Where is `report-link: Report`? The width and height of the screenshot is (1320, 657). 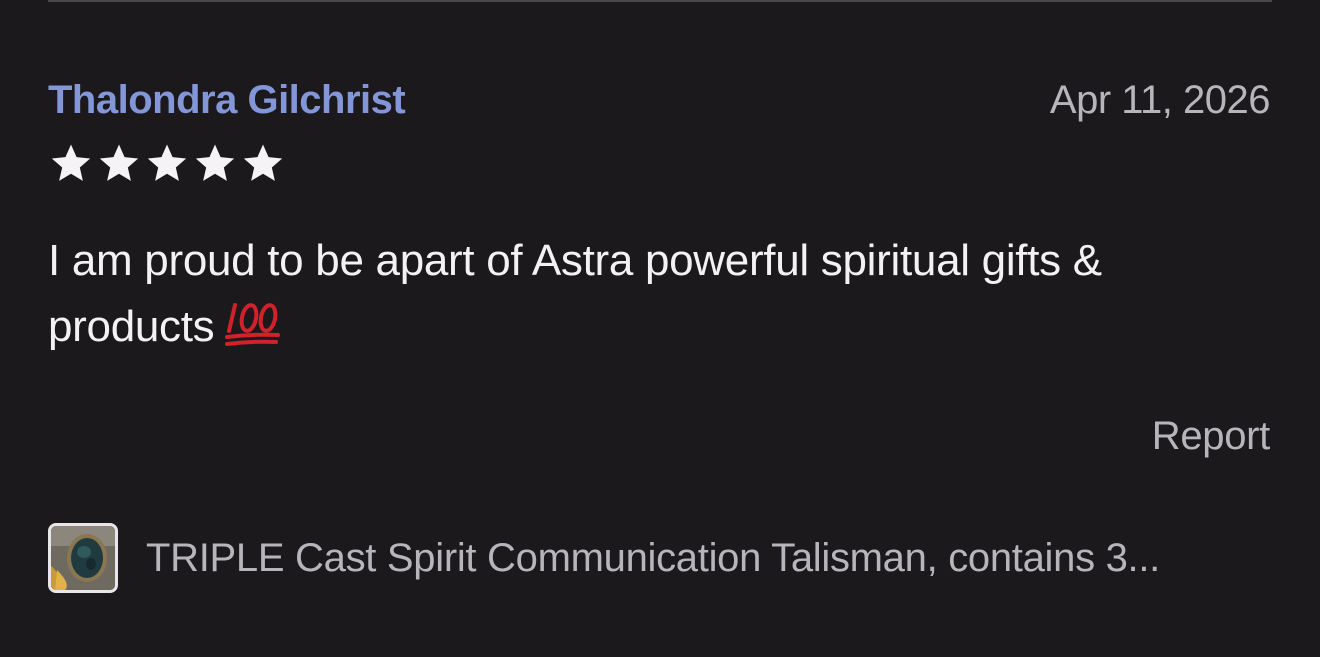
report-link: Report is located at coordinates (1211, 436).